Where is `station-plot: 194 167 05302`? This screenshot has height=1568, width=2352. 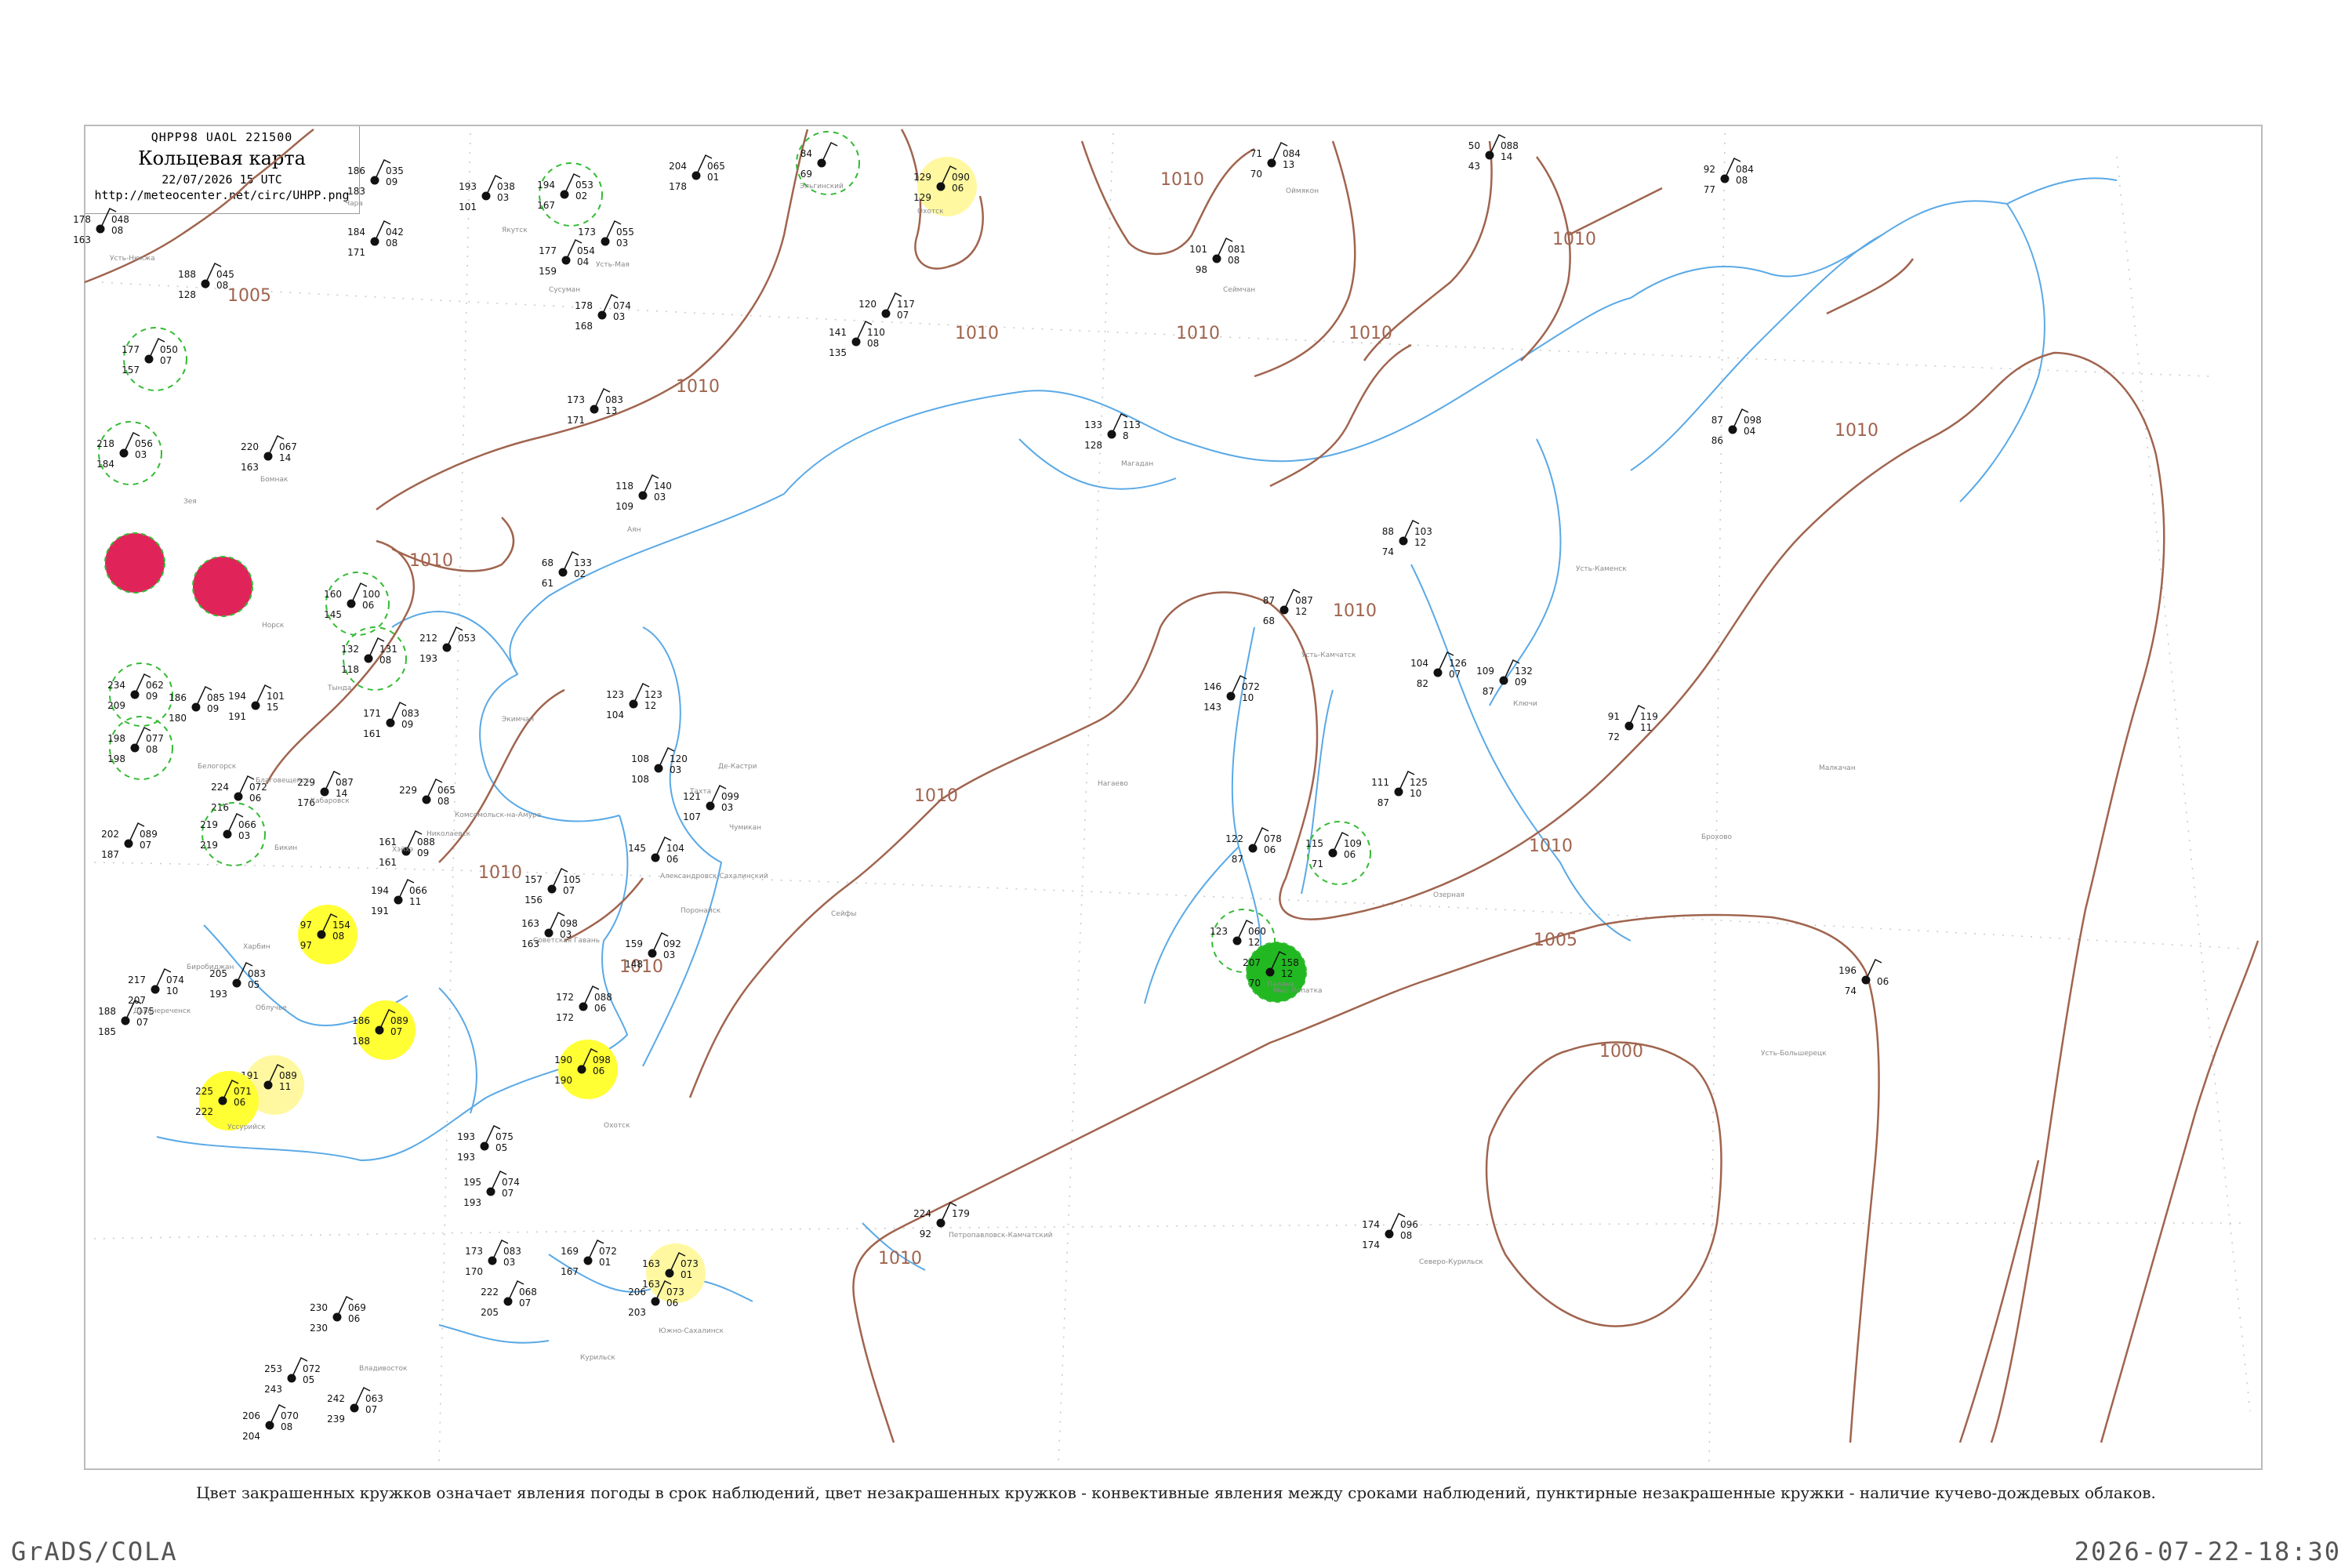 station-plot: 194 167 05302 is located at coordinates (570, 195).